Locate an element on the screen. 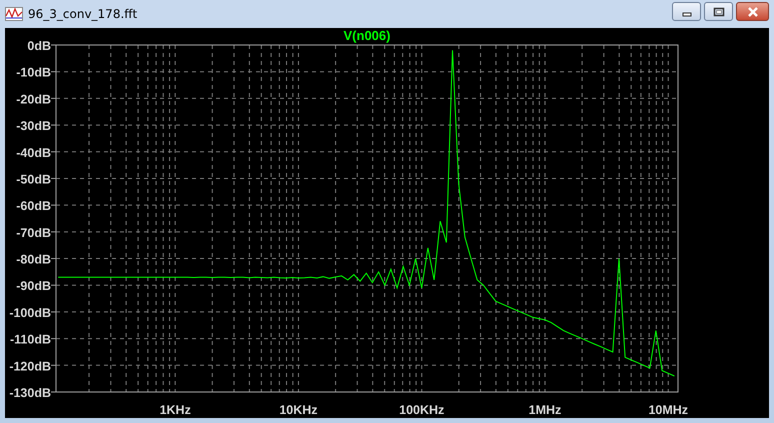  y-axis-label: -90dB is located at coordinates (33, 286).